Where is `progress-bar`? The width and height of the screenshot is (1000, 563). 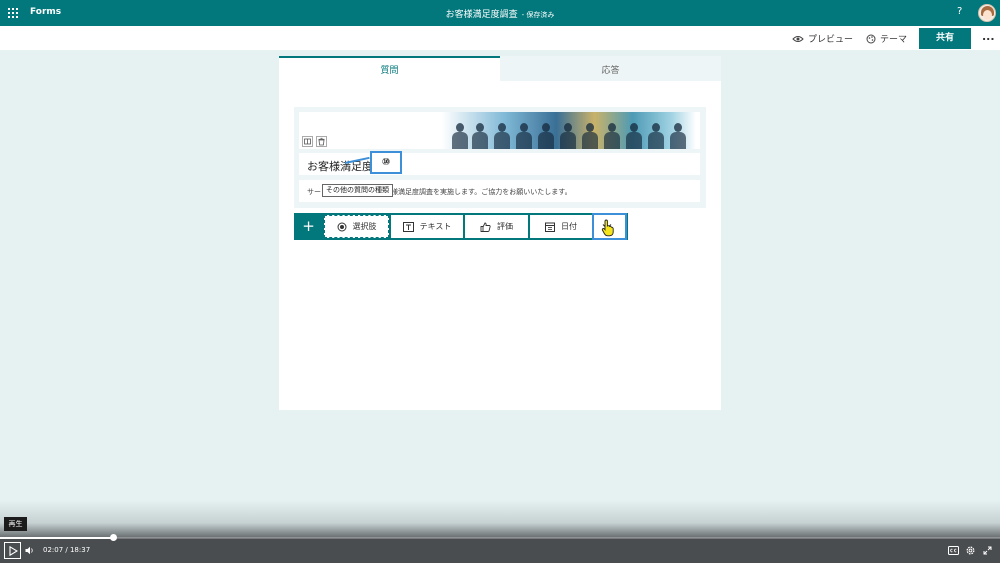 progress-bar is located at coordinates (500, 538).